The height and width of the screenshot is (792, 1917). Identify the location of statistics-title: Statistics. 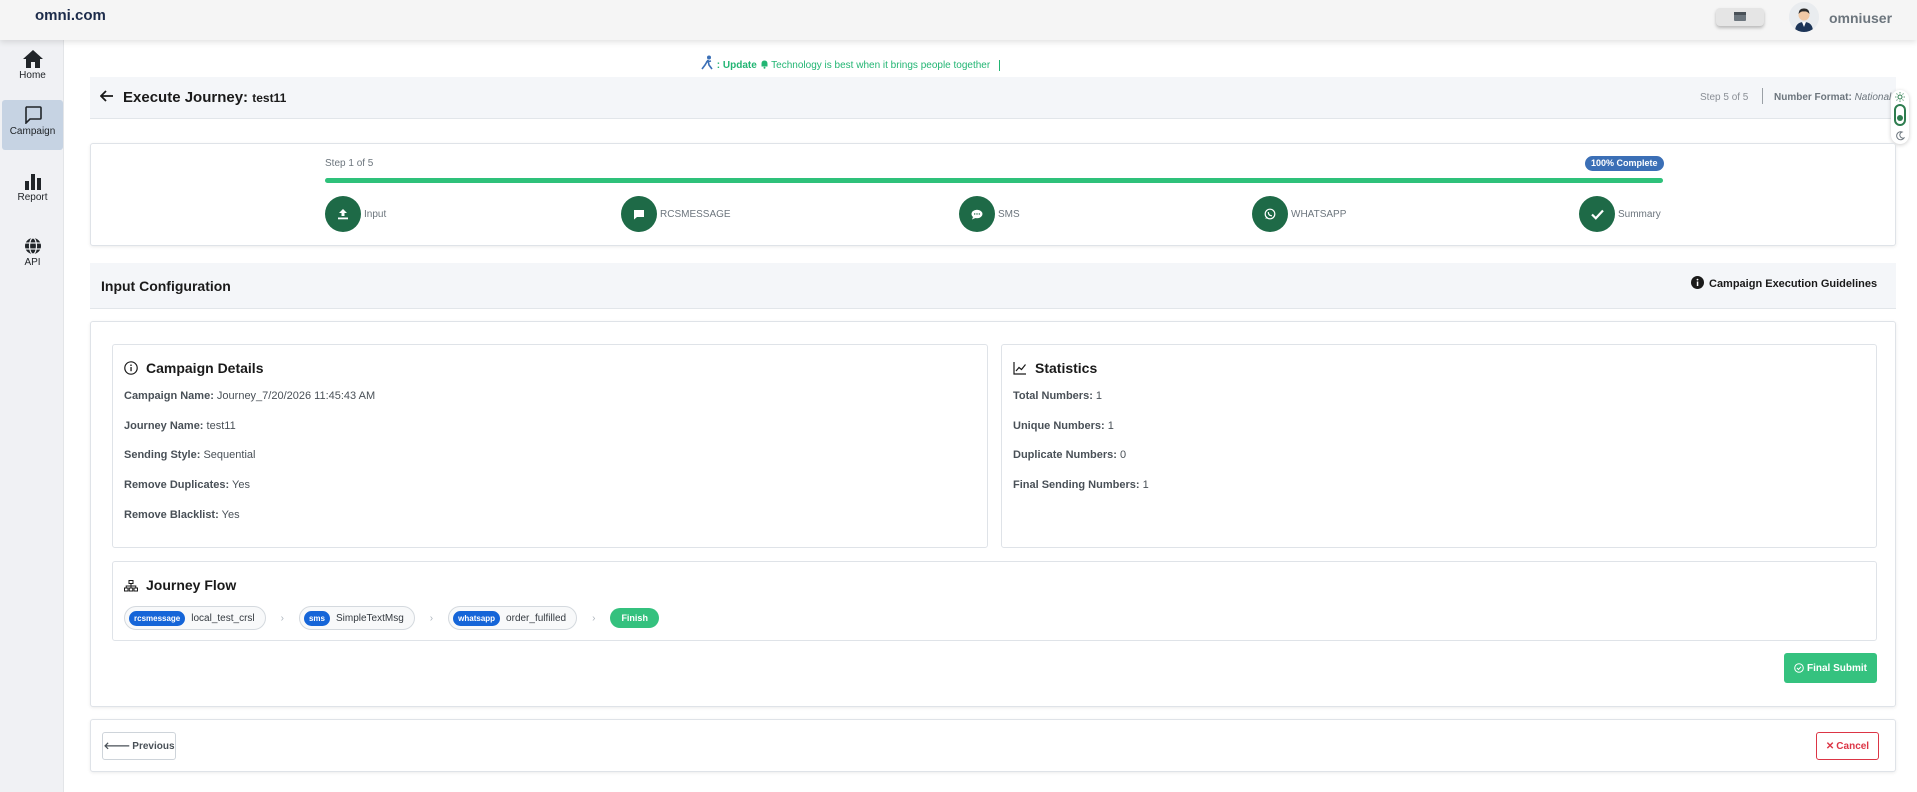
(1066, 368).